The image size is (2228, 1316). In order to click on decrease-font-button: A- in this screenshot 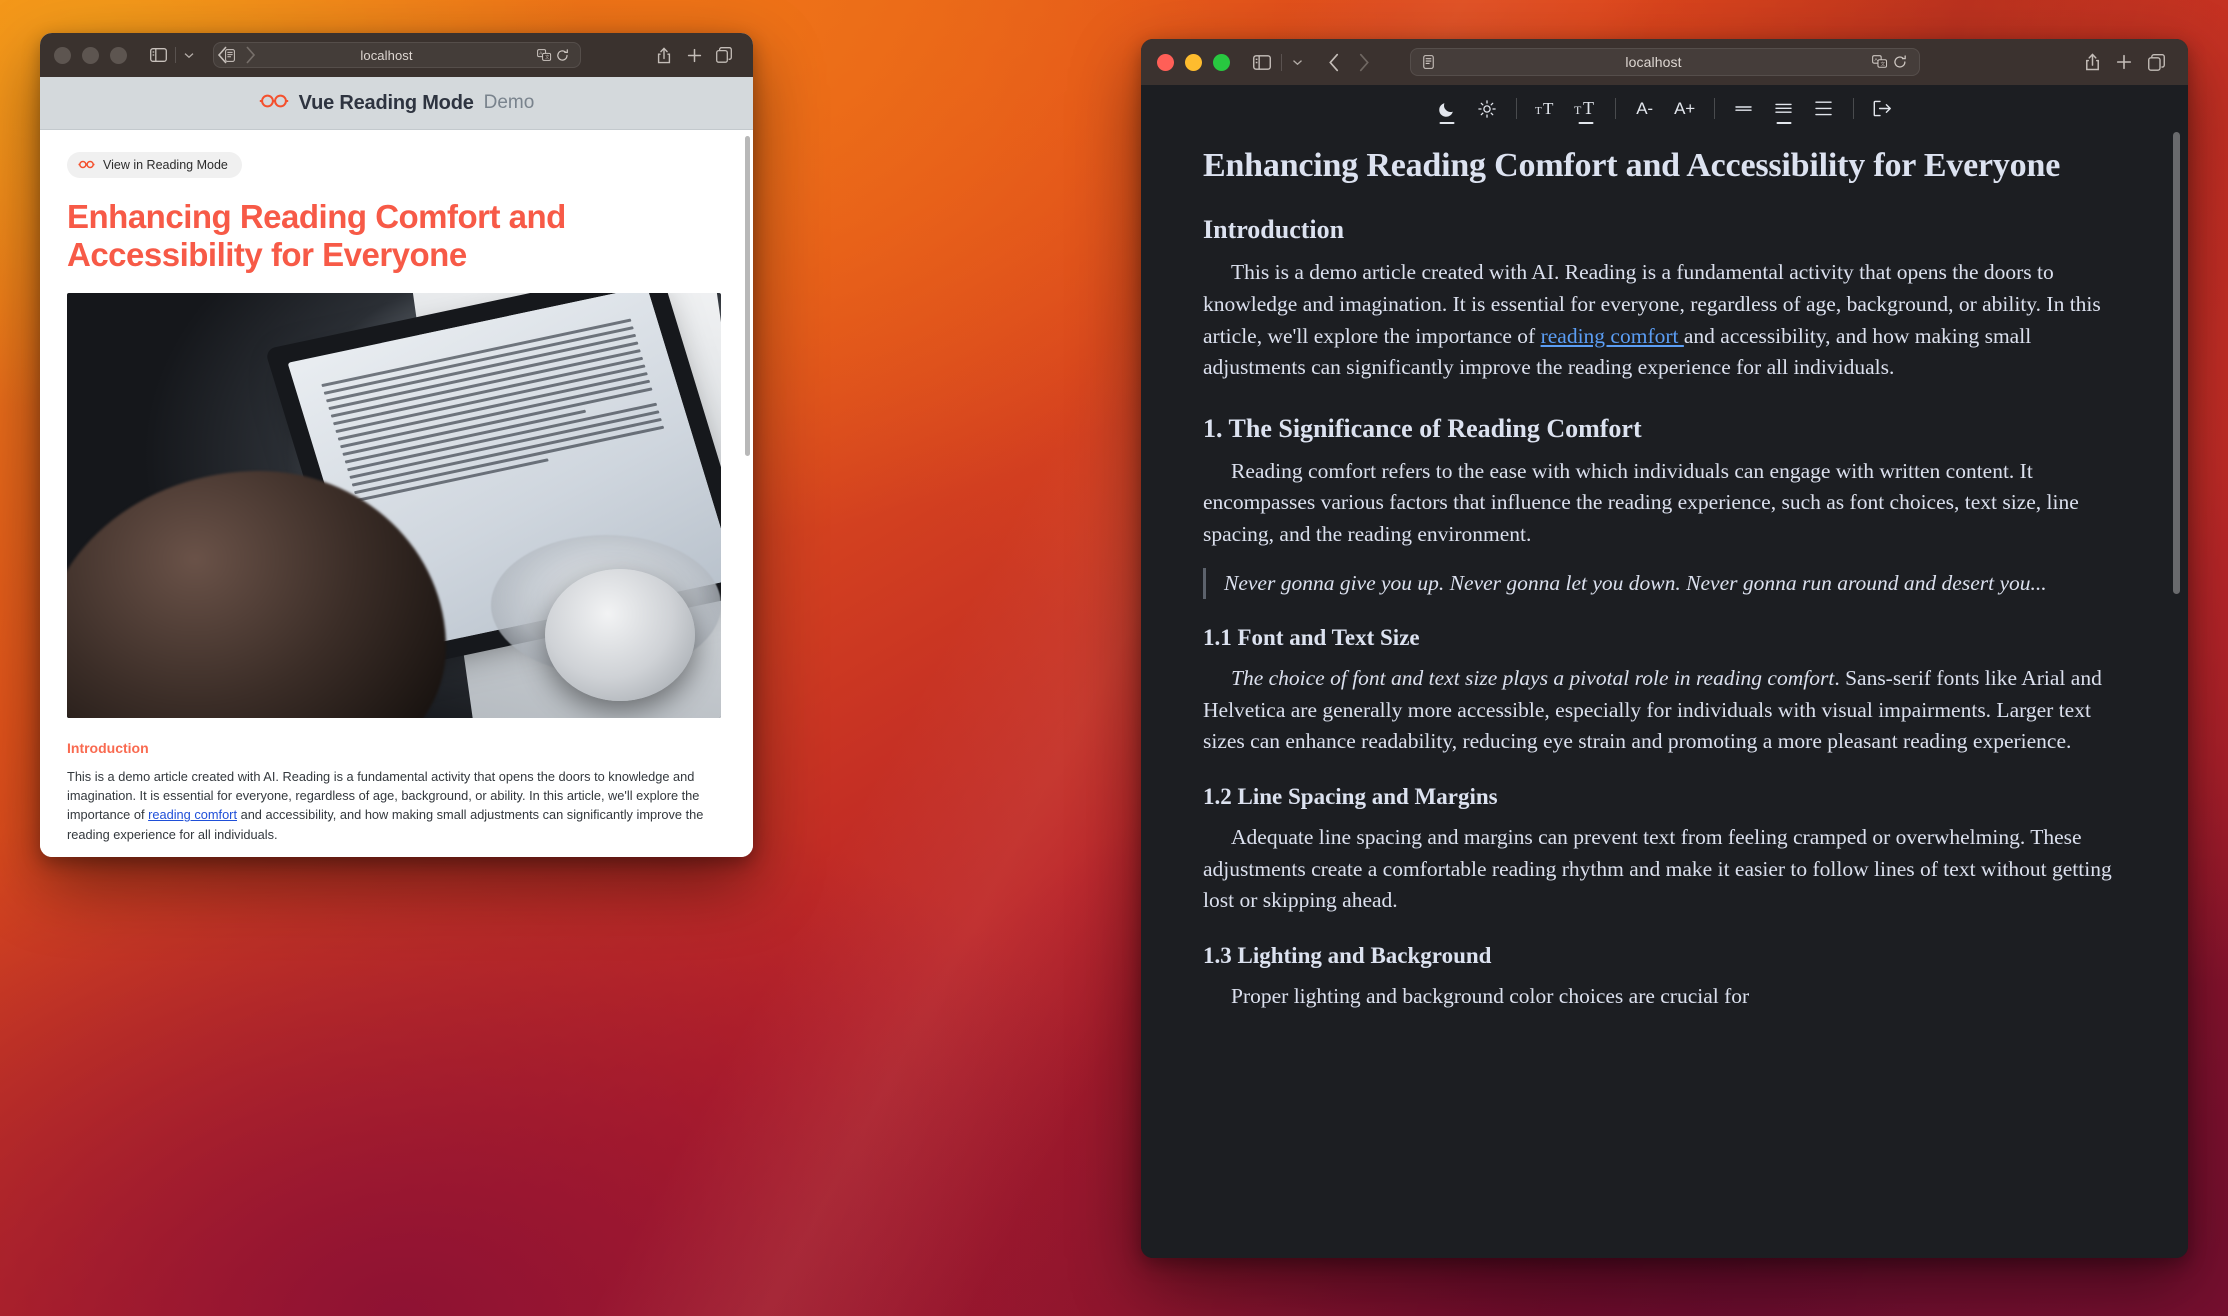, I will do `click(1645, 109)`.